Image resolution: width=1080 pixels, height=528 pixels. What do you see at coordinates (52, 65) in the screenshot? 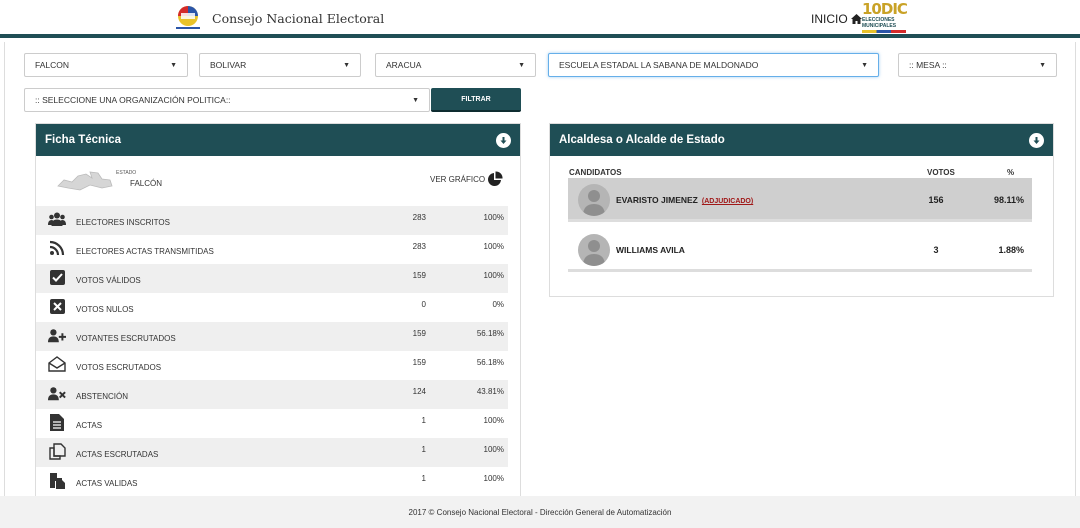
I see `estado-select-value: FALCON` at bounding box center [52, 65].